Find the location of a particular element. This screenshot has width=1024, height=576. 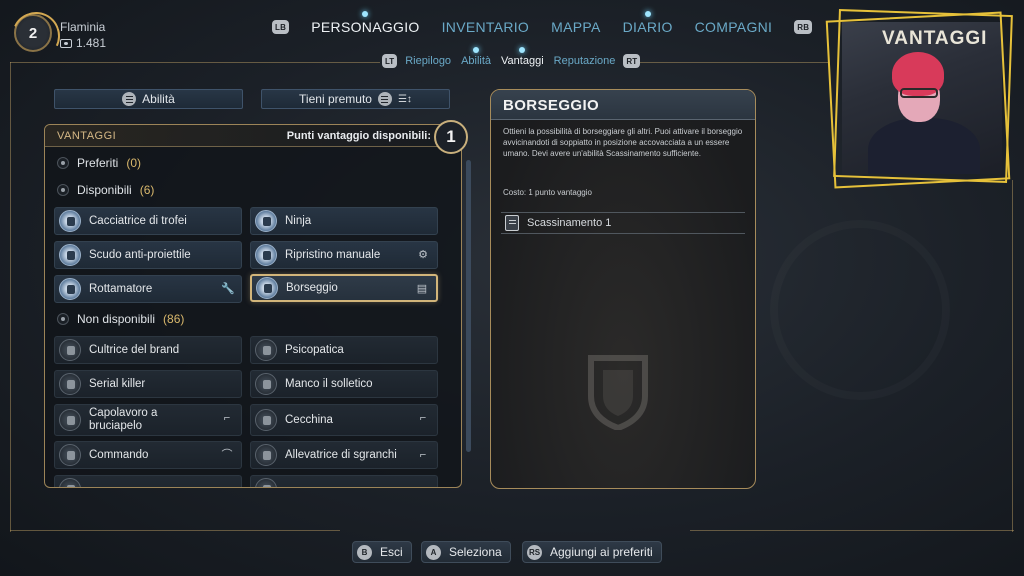

perk-rottamatore: Rottamatore 🔧 is located at coordinates (148, 289).